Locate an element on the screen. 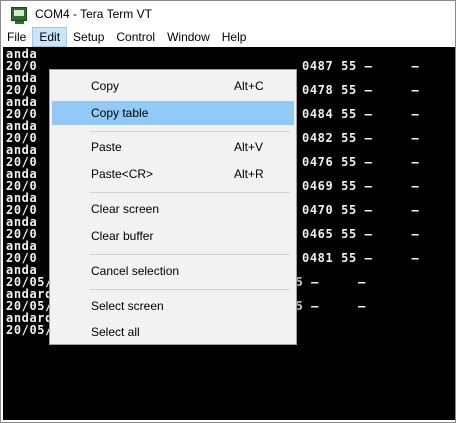 The image size is (456, 423). terminal-line-tail: 0481 55 – – is located at coordinates (361, 258).